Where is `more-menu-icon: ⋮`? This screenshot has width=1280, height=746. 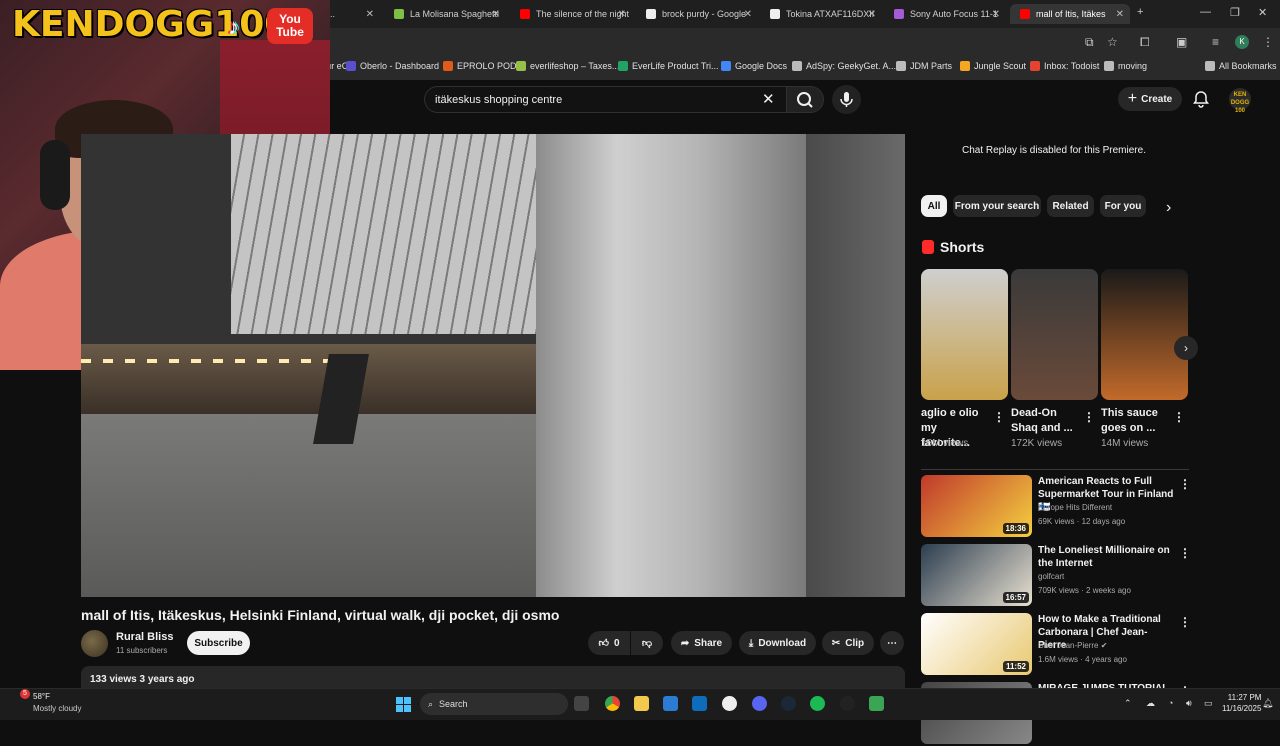 more-menu-icon: ⋮ is located at coordinates (1268, 42).